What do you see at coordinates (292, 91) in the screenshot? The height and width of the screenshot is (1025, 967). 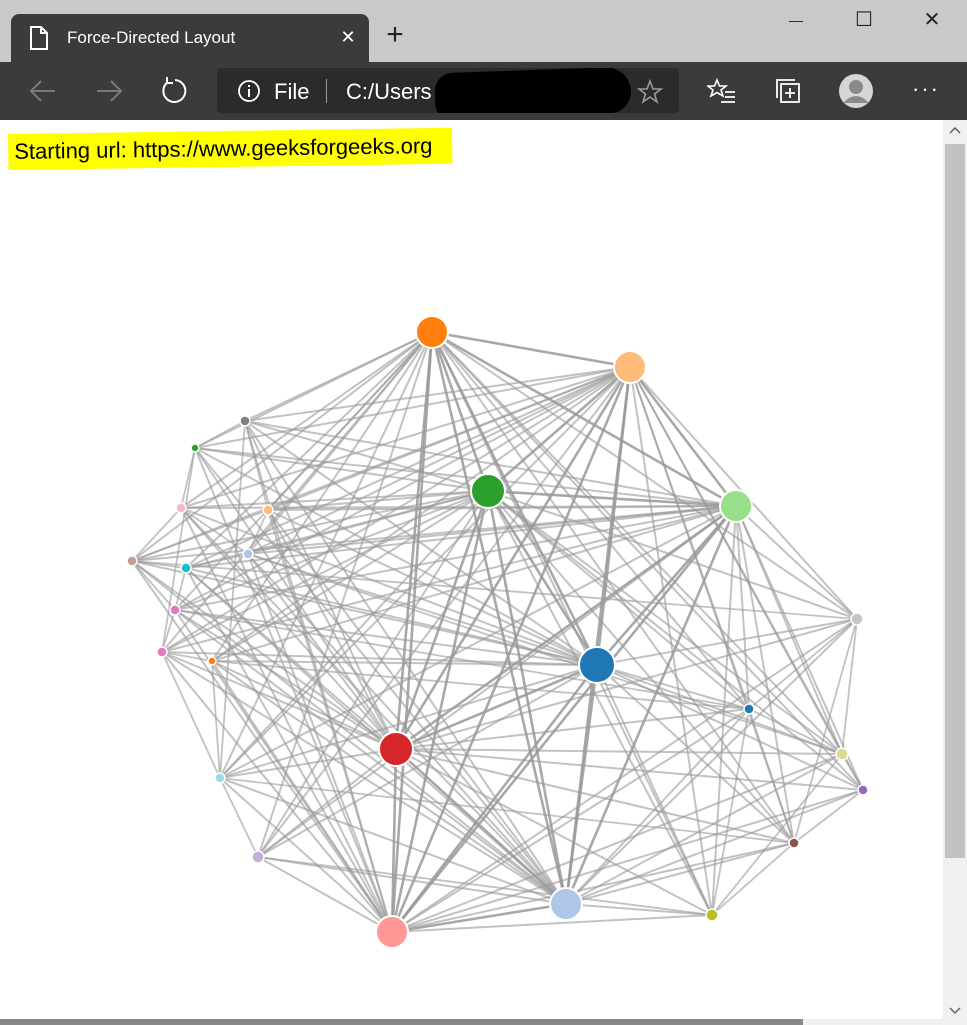 I see `address-scheme-label: File` at bounding box center [292, 91].